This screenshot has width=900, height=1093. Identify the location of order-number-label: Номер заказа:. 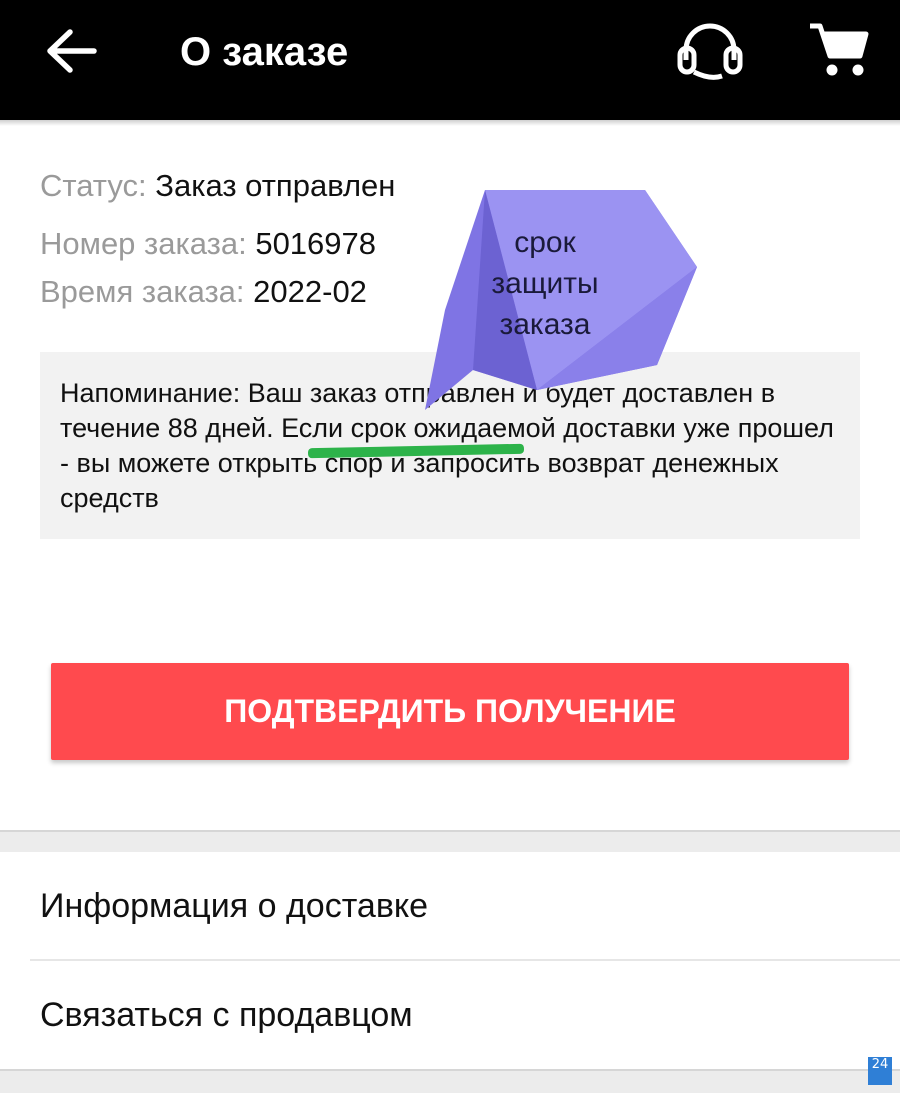
(143, 243).